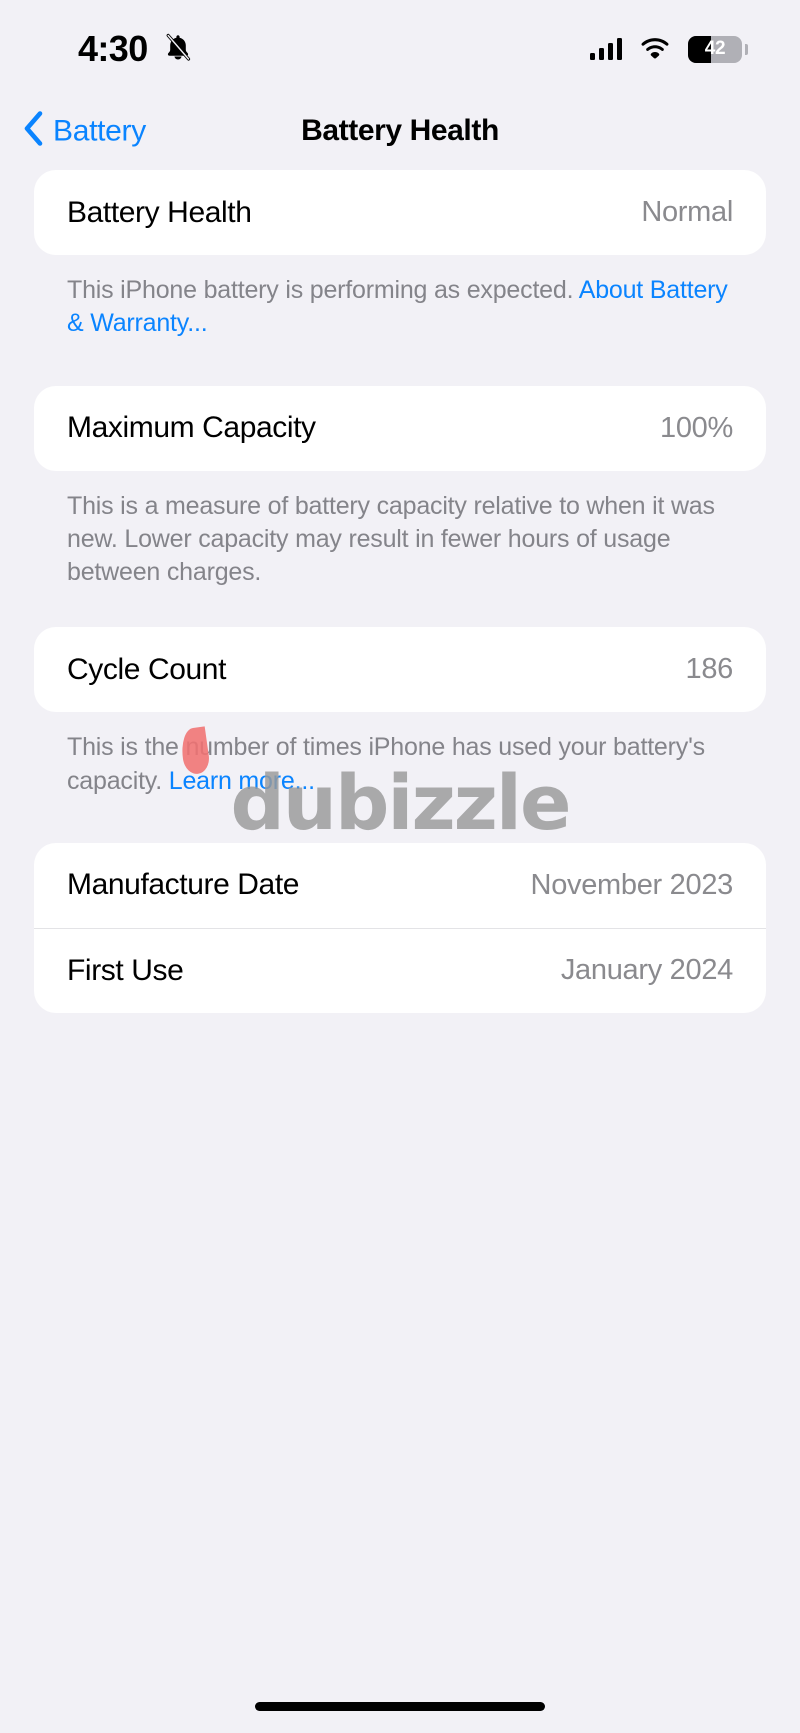 Image resolution: width=800 pixels, height=1733 pixels. What do you see at coordinates (113, 48) in the screenshot?
I see `status-time: 4:30` at bounding box center [113, 48].